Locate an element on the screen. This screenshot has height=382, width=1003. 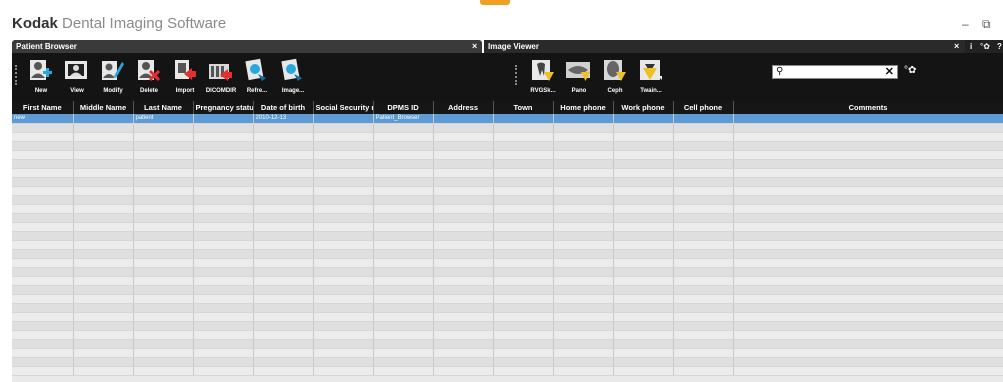
column-header: Work phone is located at coordinates (643, 107).